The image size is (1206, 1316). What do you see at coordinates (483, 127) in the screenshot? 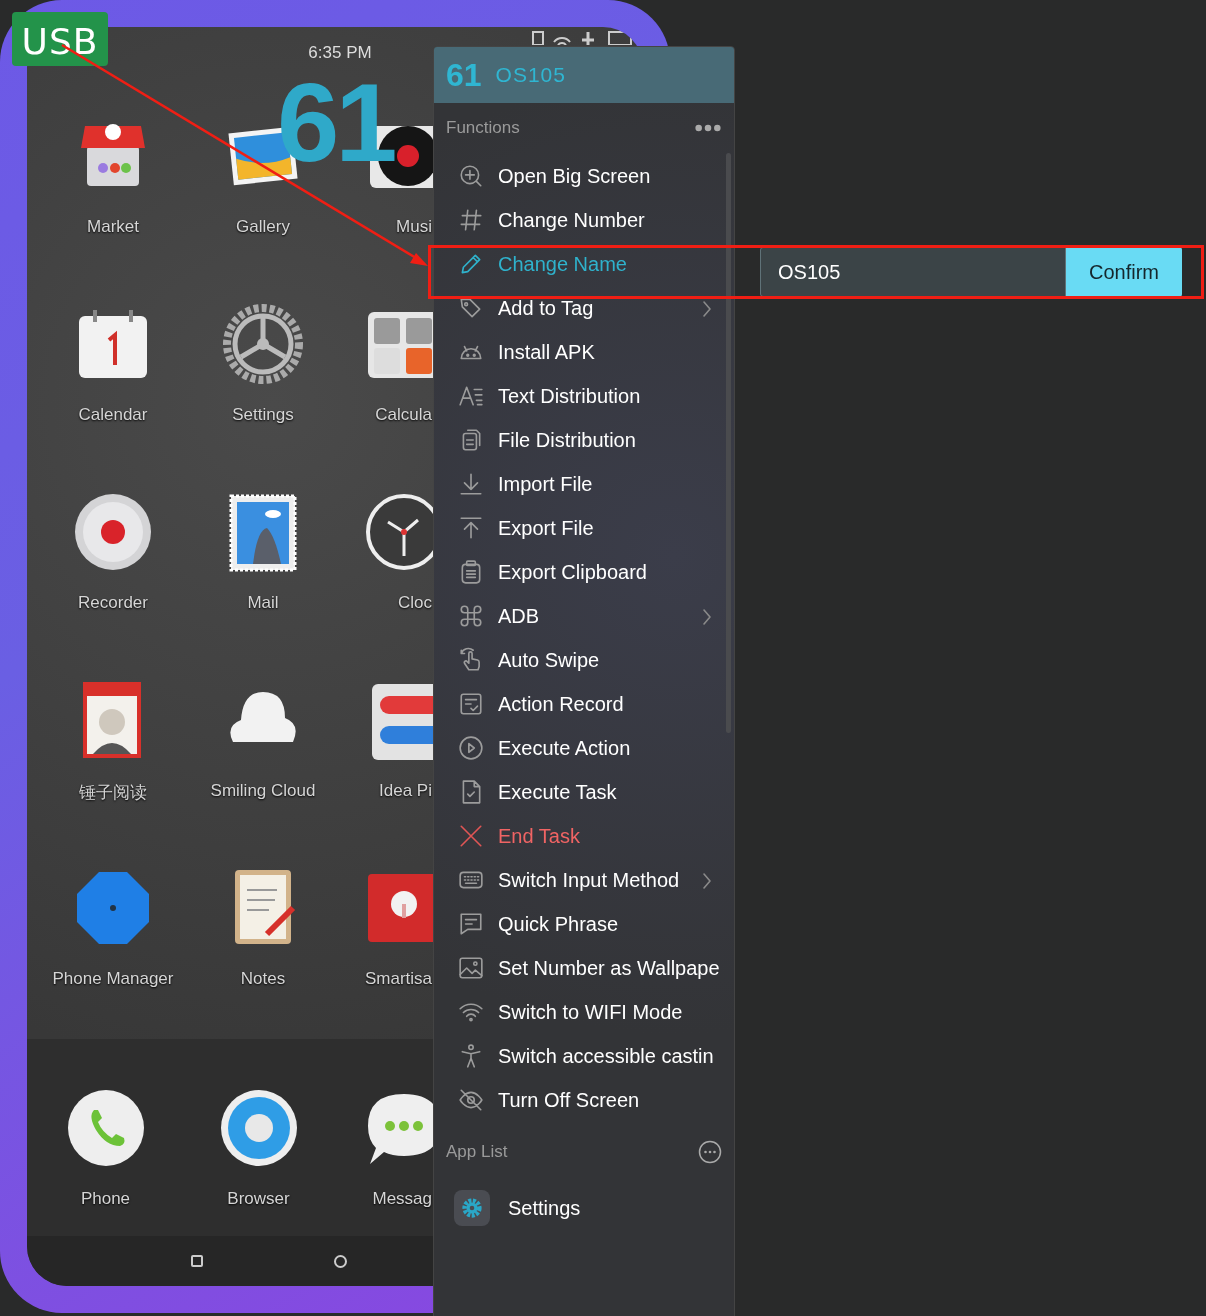
I see `section-title: Functions` at bounding box center [483, 127].